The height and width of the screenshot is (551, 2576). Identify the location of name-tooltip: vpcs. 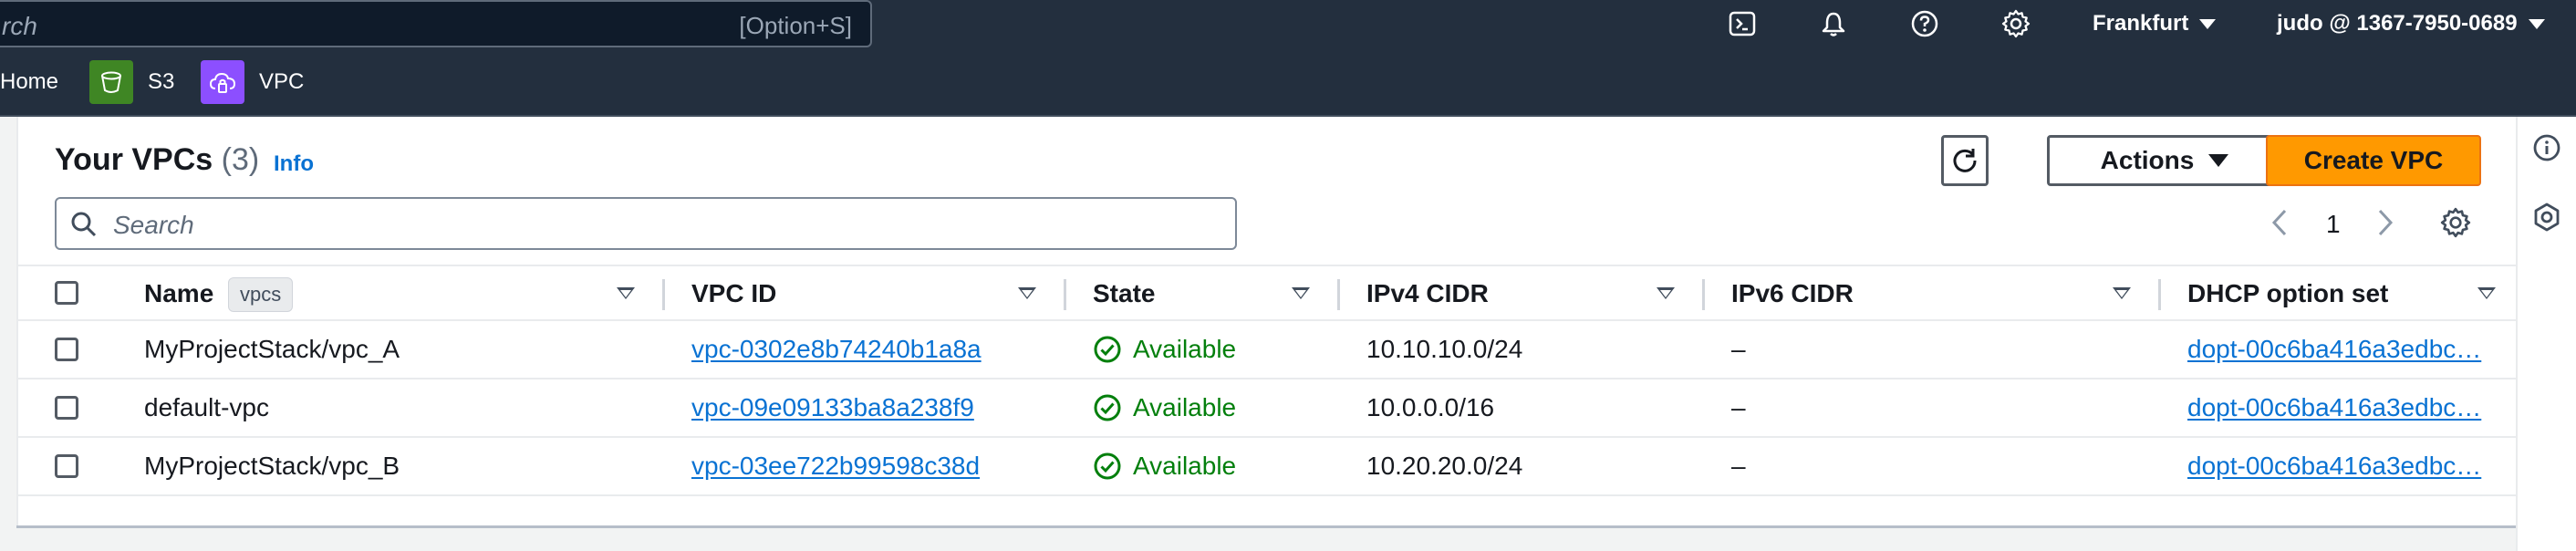
(261, 294).